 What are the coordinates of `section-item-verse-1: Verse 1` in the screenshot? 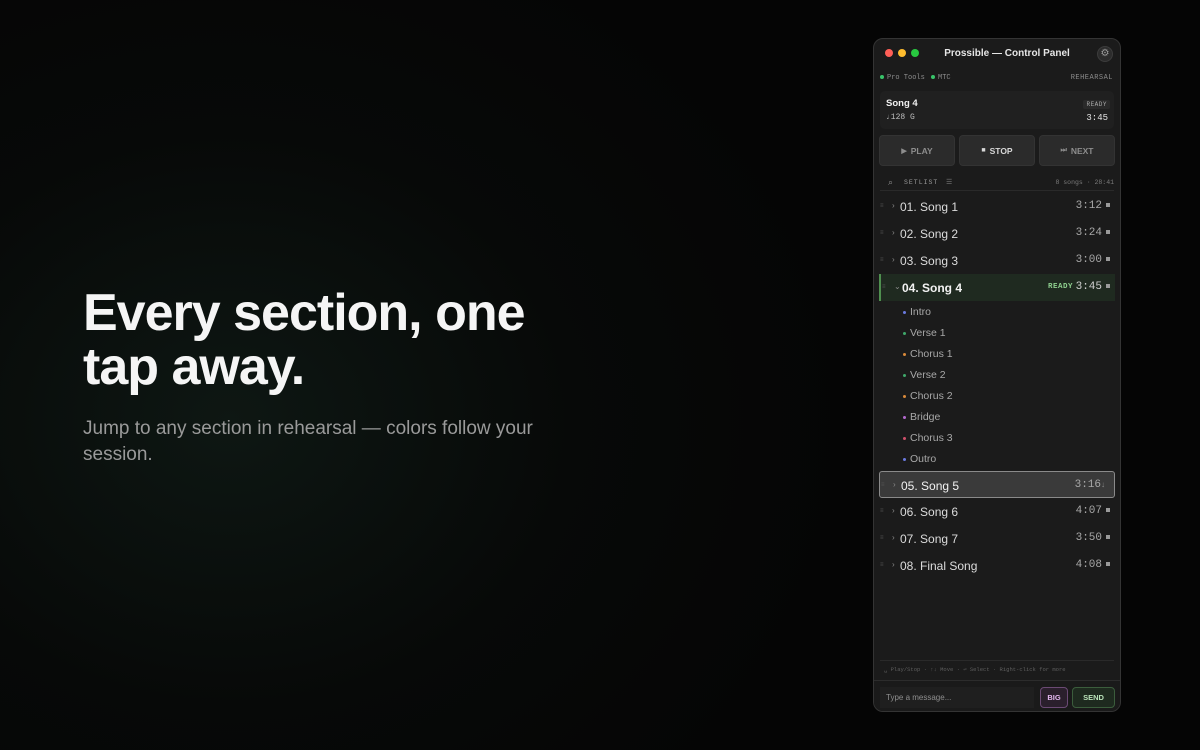 It's located at (997, 333).